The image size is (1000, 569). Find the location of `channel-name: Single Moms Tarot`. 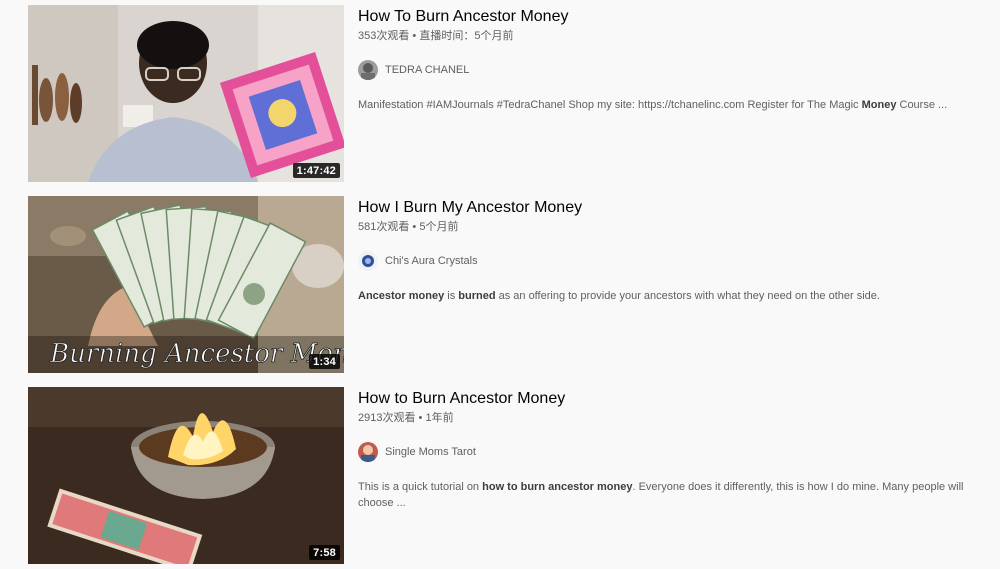

channel-name: Single Moms Tarot is located at coordinates (430, 452).